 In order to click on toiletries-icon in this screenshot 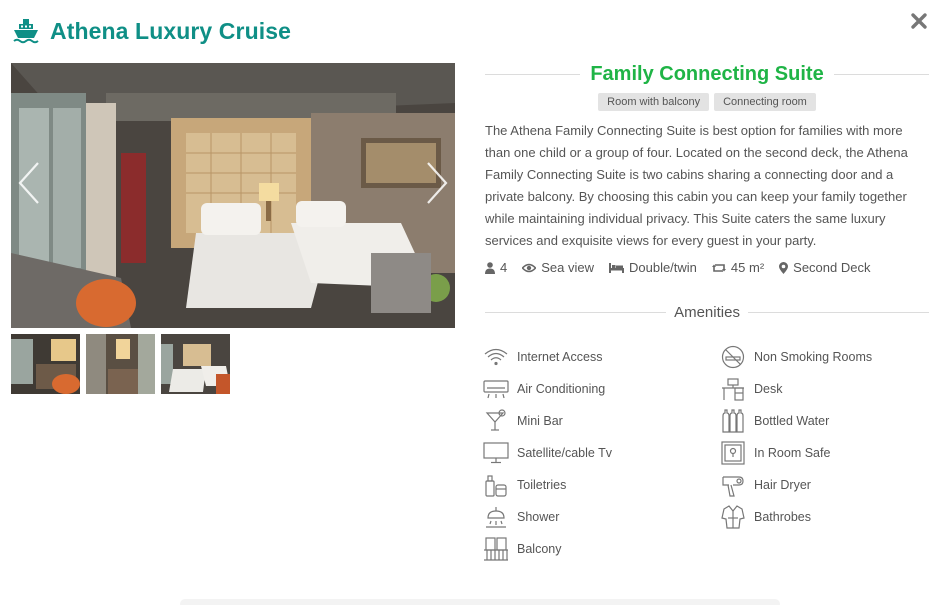, I will do `click(496, 485)`.